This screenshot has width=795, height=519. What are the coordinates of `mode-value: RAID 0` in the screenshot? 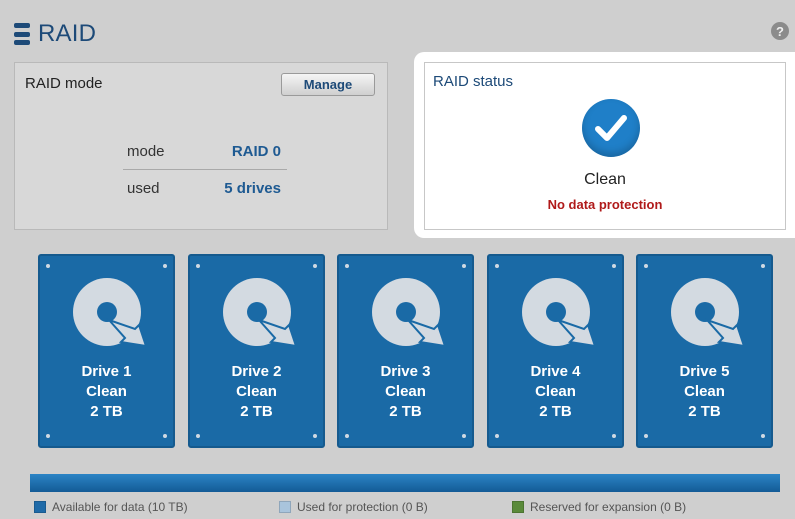 It's located at (256, 151).